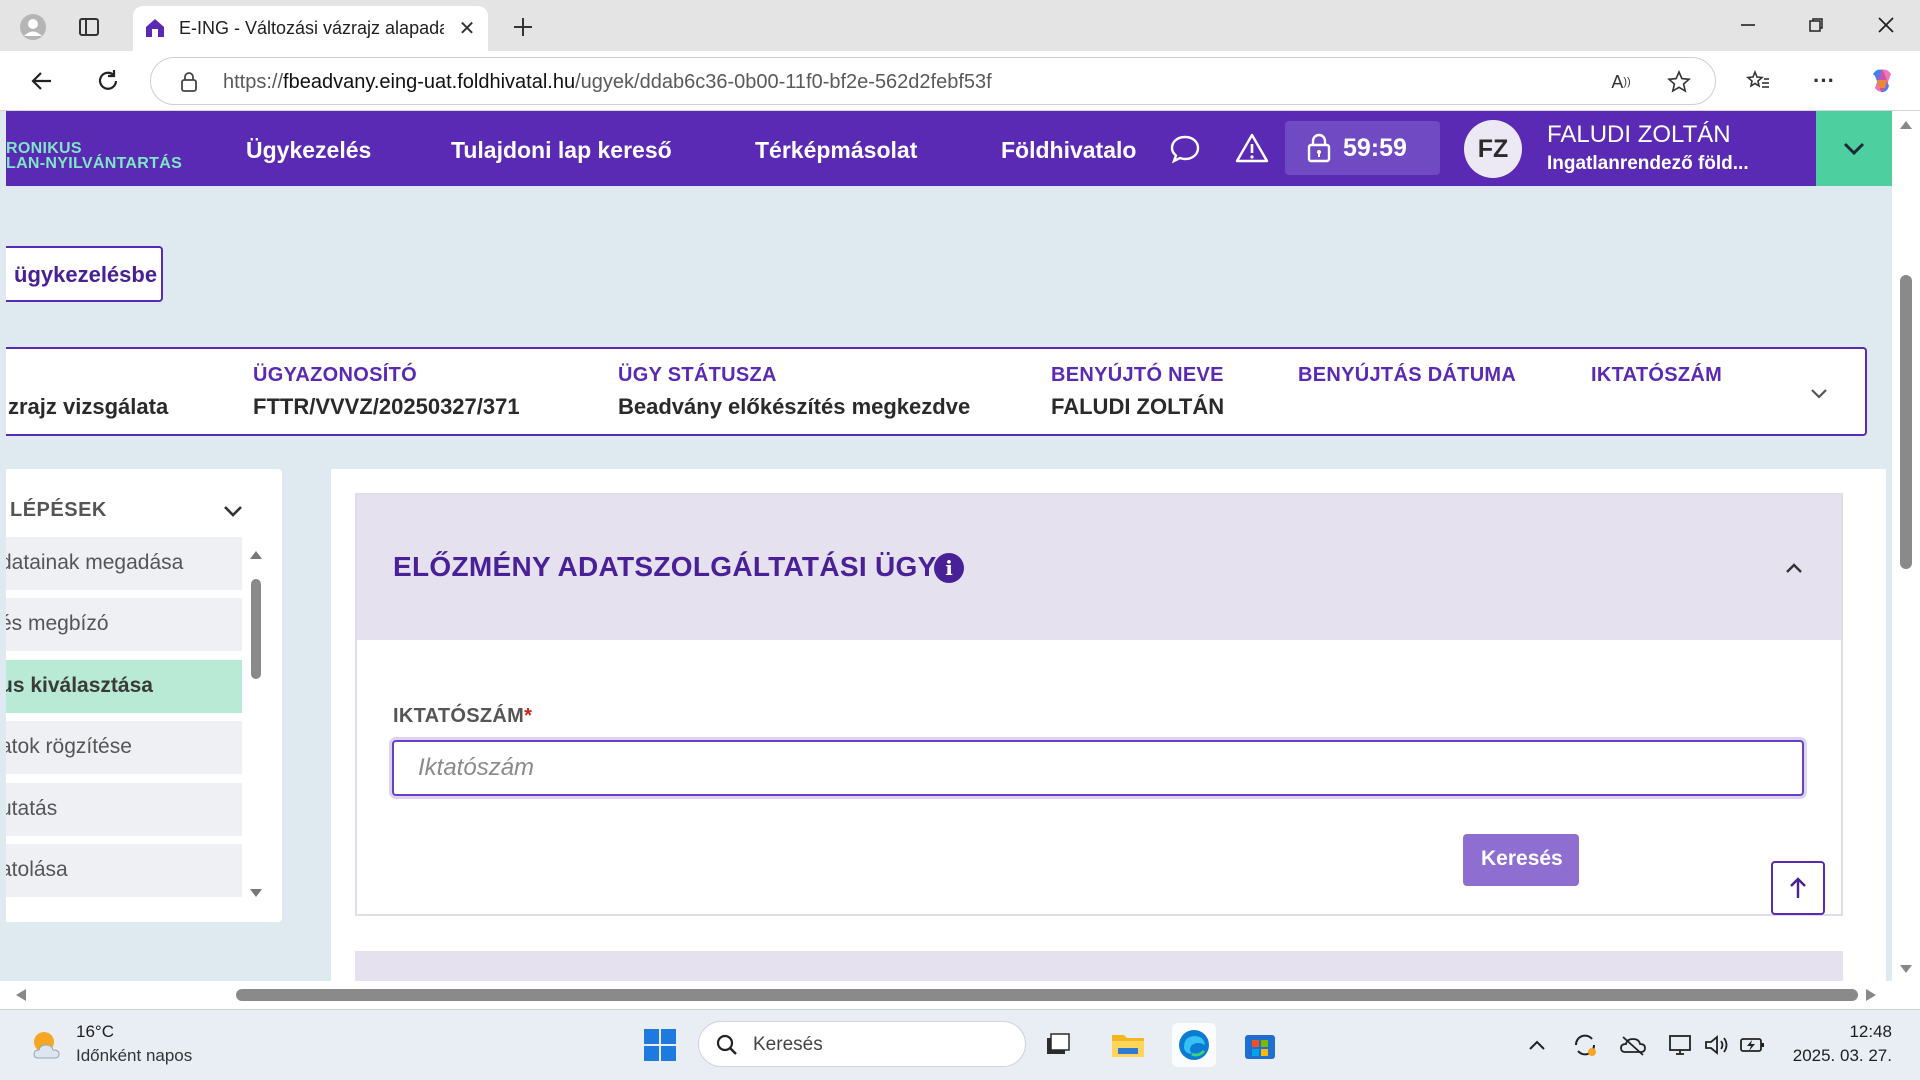 The width and height of the screenshot is (1920, 1080). I want to click on steps-scrollbar, so click(256, 724).